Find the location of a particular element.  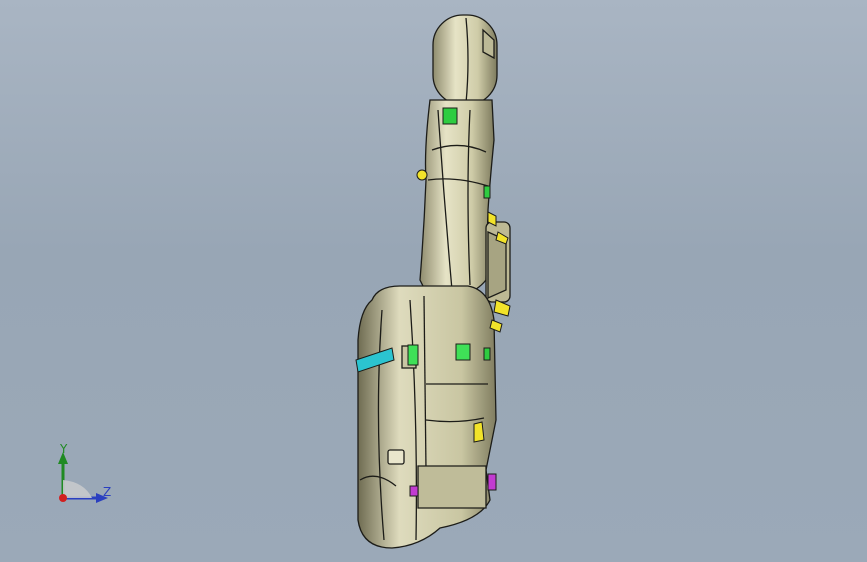

y-axis-label: Y is located at coordinates (64, 449).